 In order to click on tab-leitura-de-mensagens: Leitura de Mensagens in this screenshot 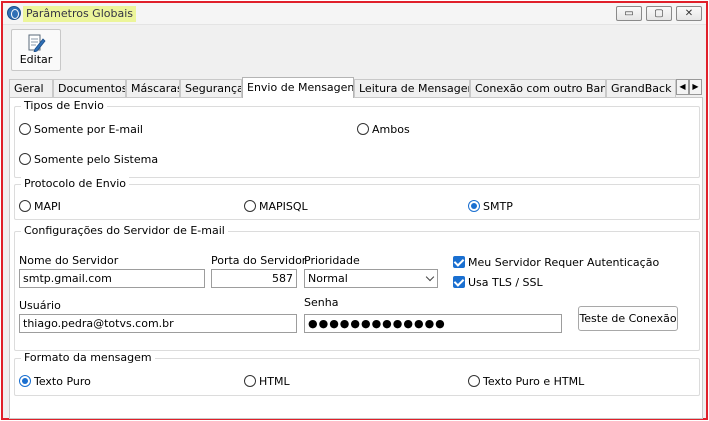, I will do `click(412, 88)`.